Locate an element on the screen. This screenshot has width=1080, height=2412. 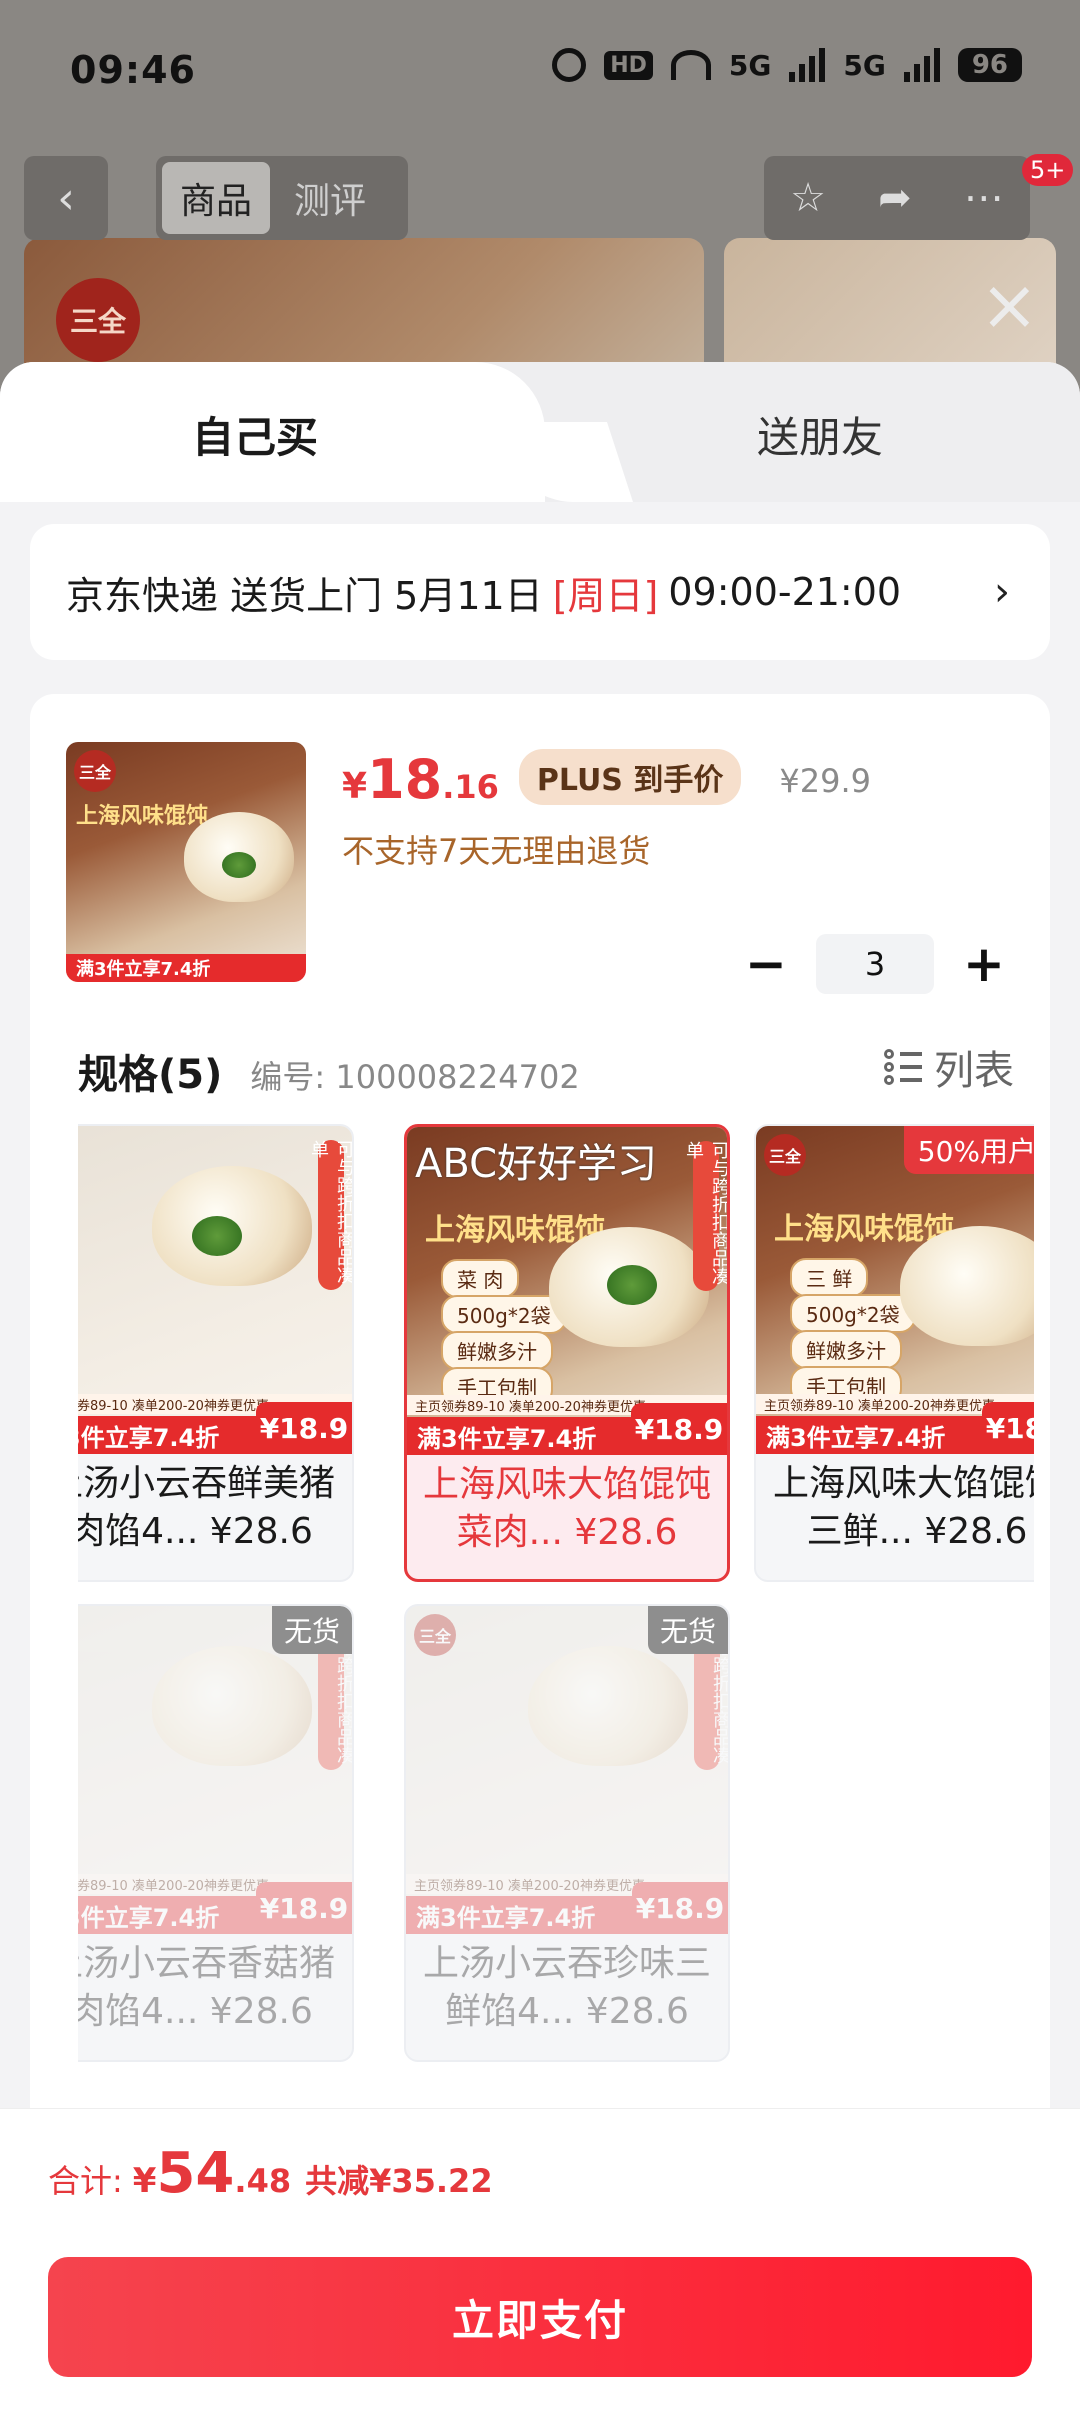
delivery-weekday: [周日] is located at coordinates (605, 595).